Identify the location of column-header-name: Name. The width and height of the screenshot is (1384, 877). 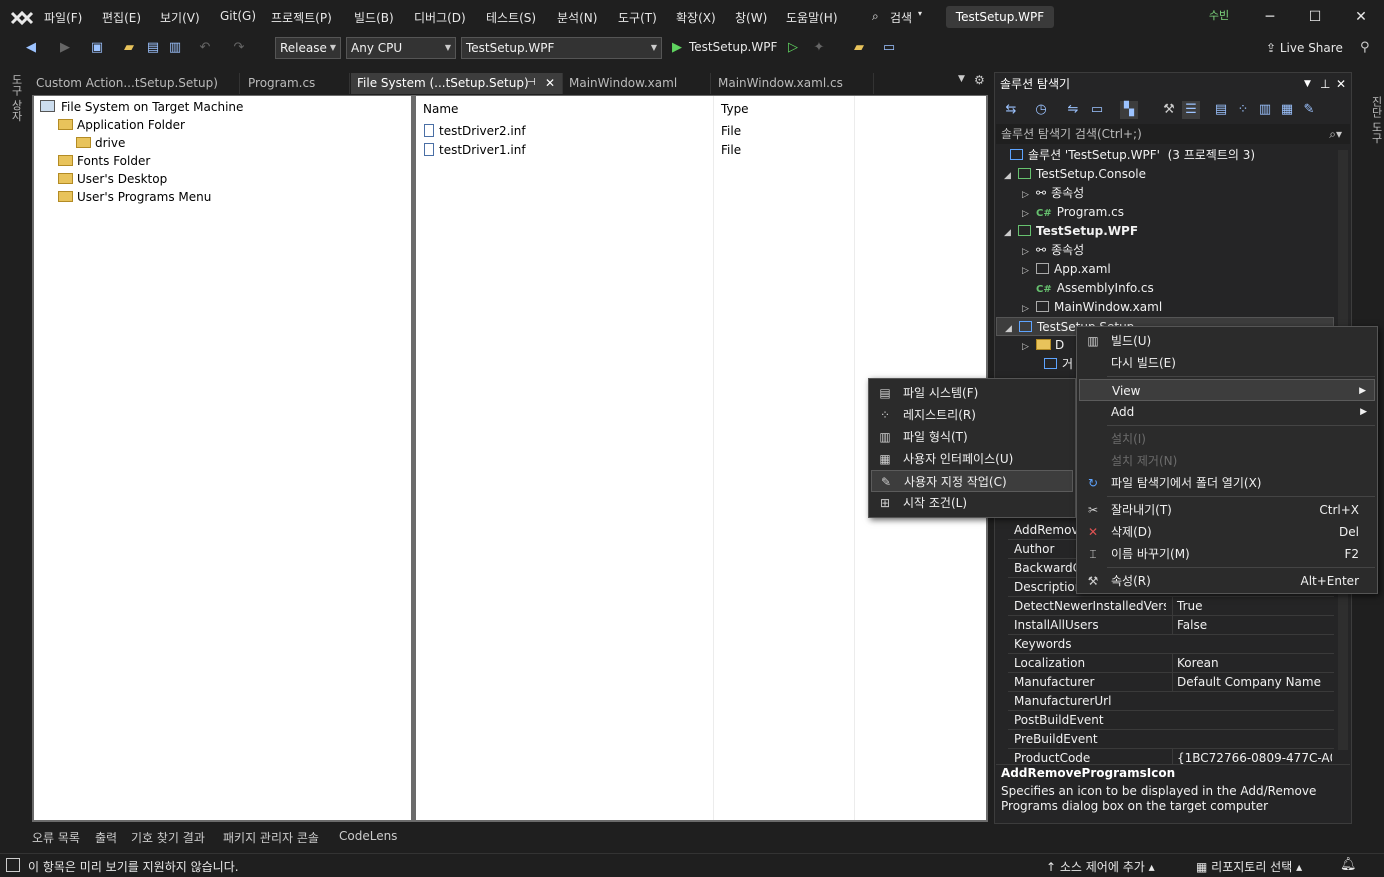
(440, 109).